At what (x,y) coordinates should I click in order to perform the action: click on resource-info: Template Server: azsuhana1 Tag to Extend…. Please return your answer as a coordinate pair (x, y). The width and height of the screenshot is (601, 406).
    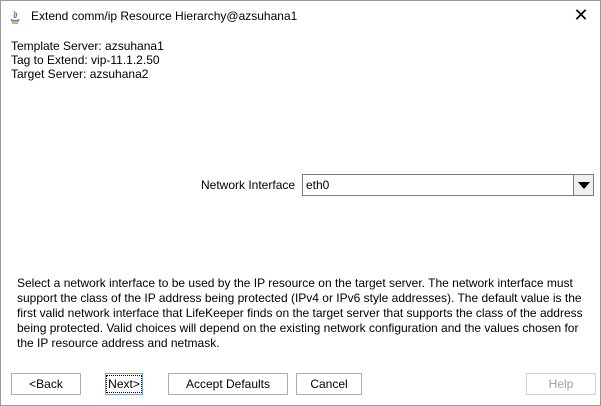
    Looking at the image, I should click on (87, 60).